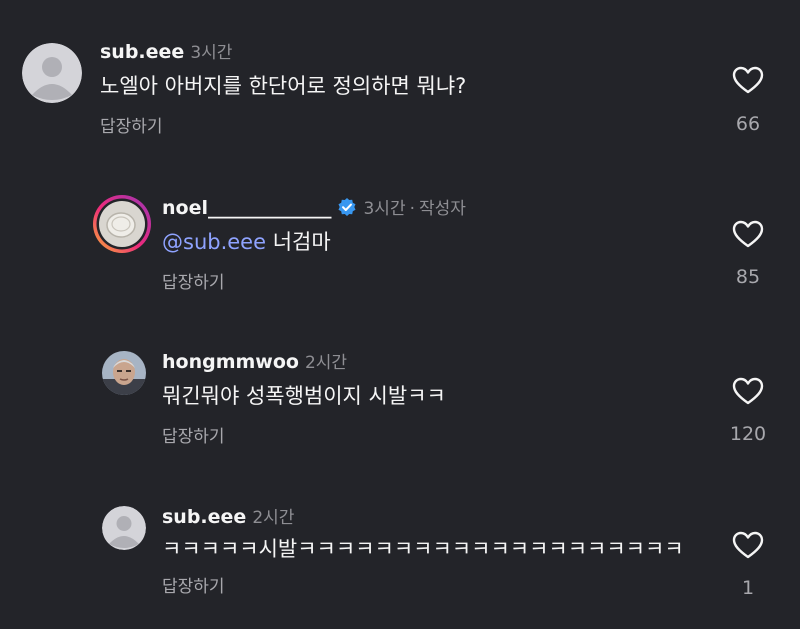  Describe the element at coordinates (347, 210) in the screenshot. I see `verified-badge-icon` at that location.